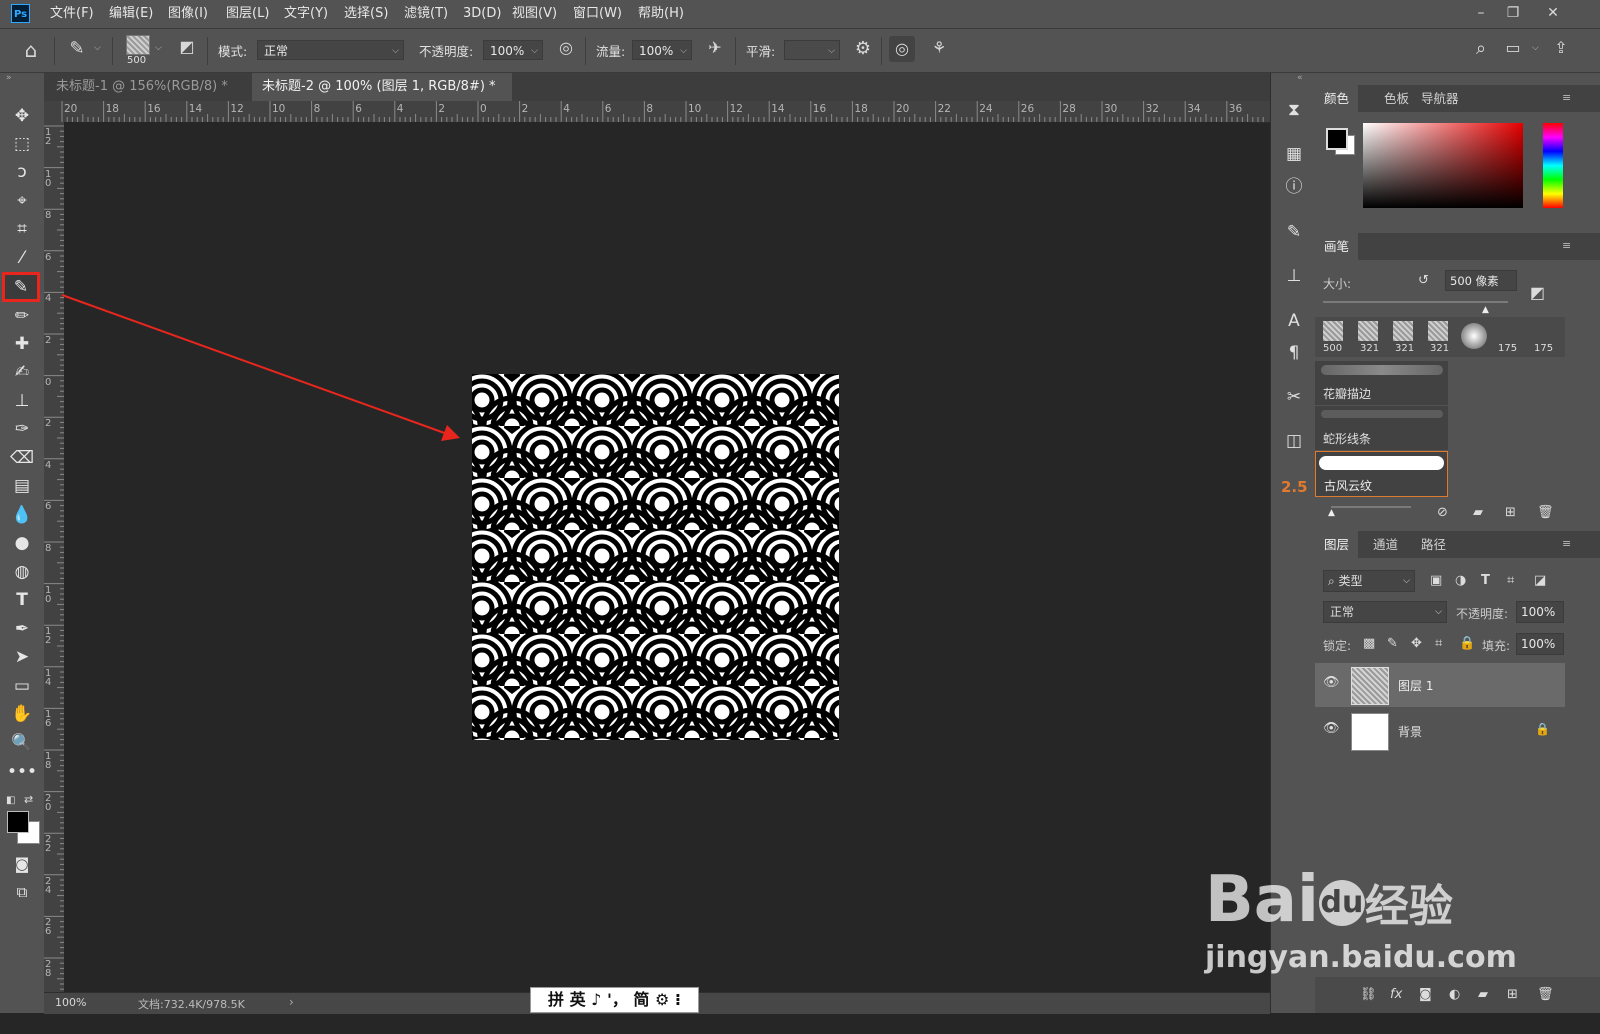  I want to click on history-panel-icon: ⧗, so click(1294, 110).